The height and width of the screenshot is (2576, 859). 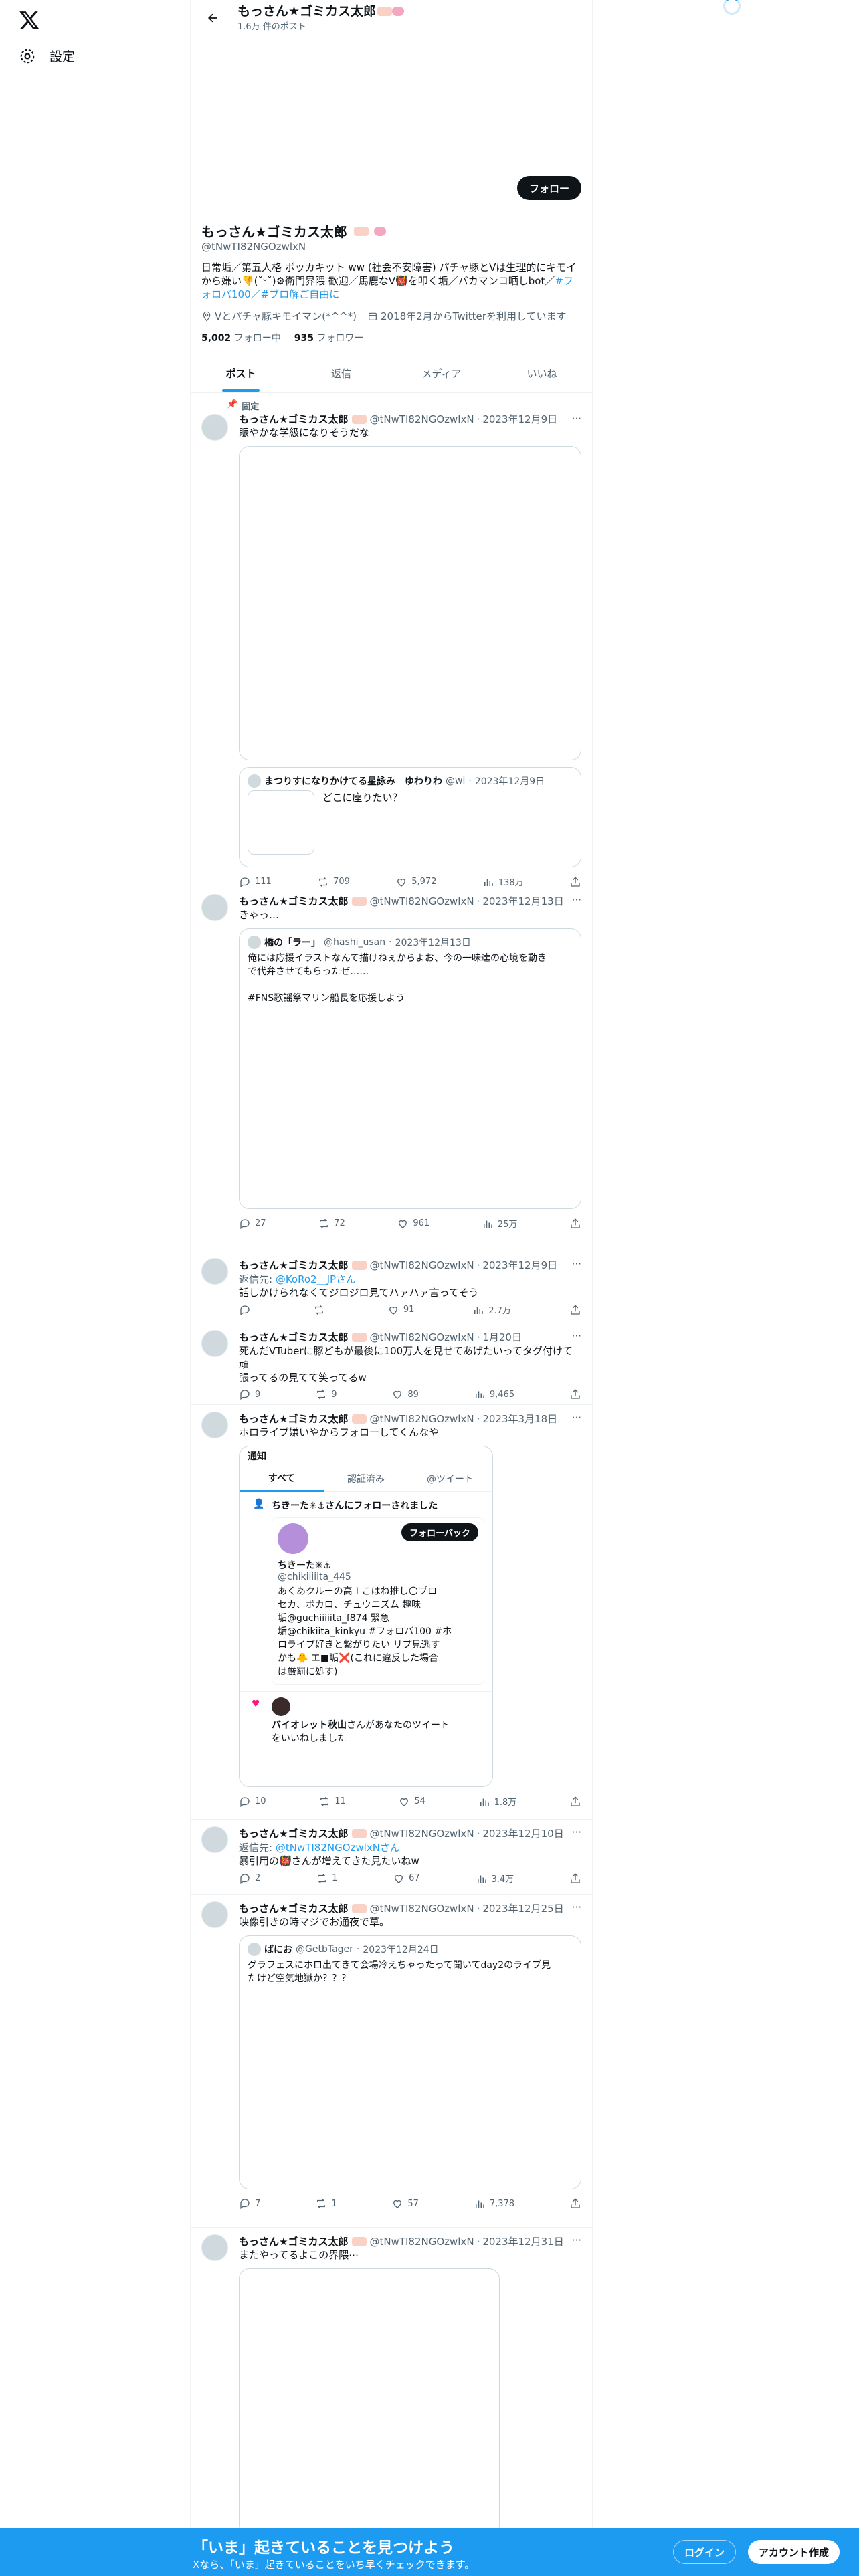 I want to click on tab-posts: ポスト, so click(x=241, y=374).